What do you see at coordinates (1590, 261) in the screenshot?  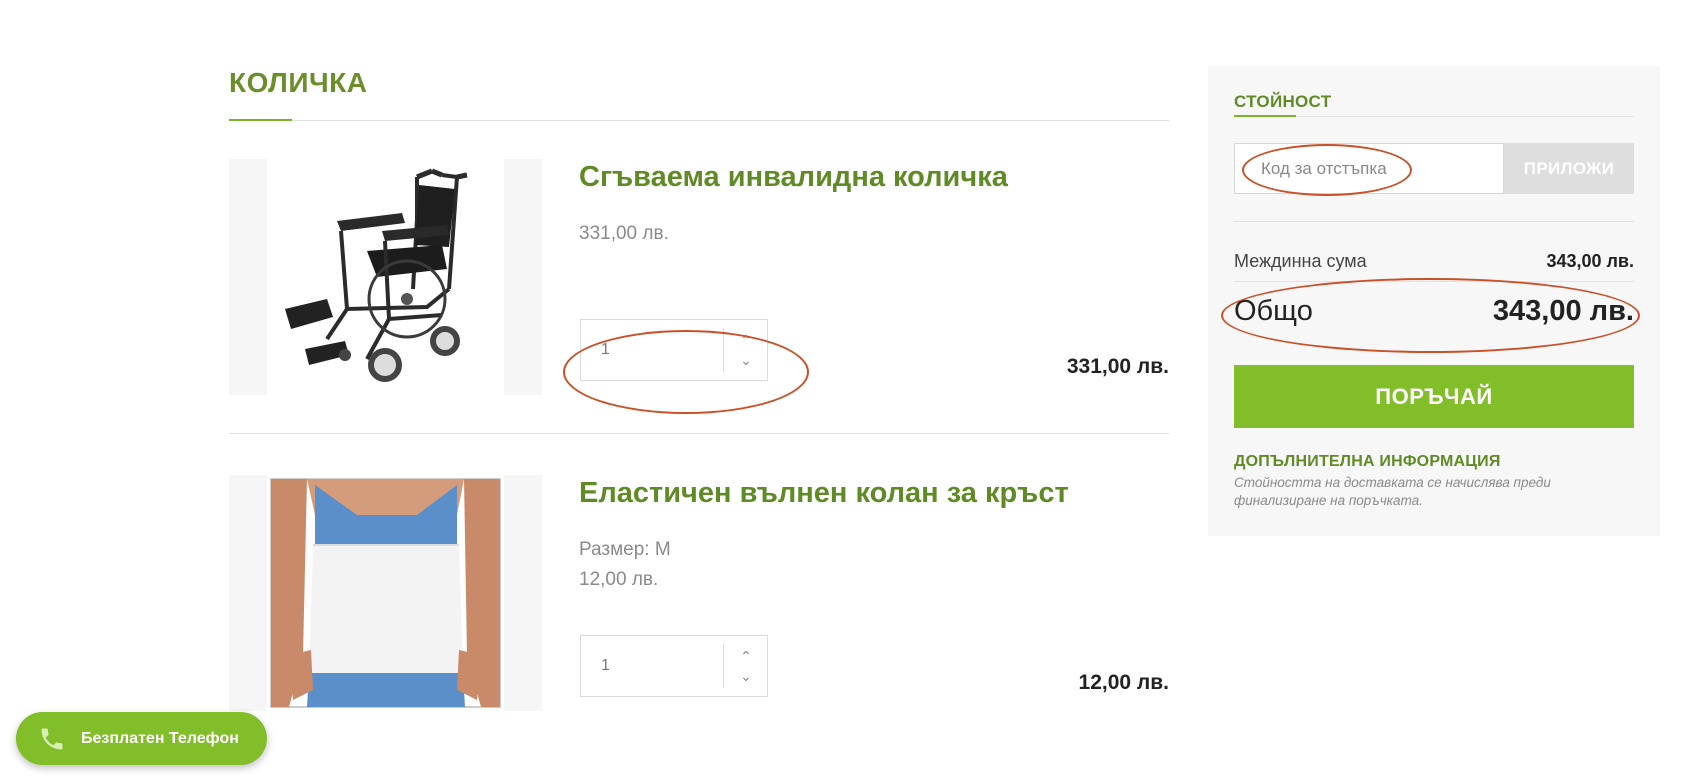 I see `subtotal-value: 343,00 лв.` at bounding box center [1590, 261].